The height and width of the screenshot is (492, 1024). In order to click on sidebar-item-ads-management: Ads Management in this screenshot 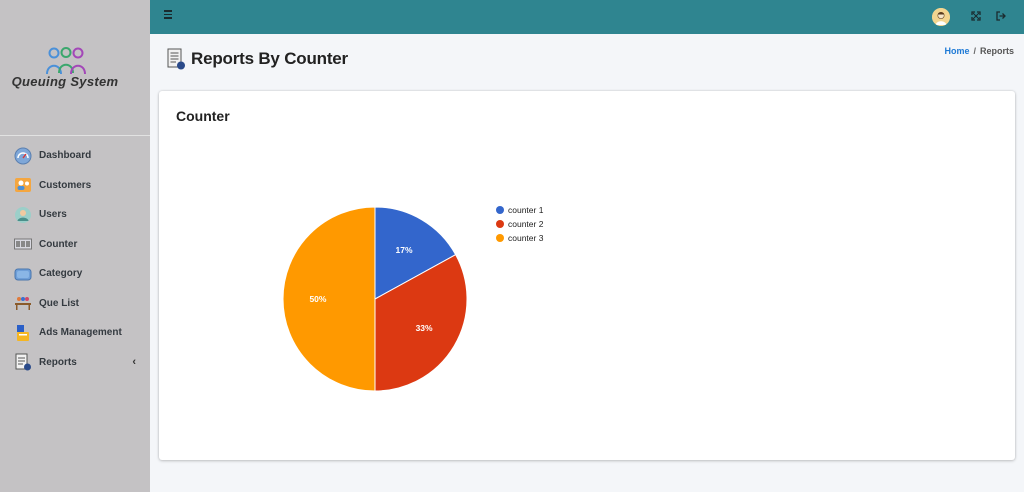, I will do `click(75, 333)`.